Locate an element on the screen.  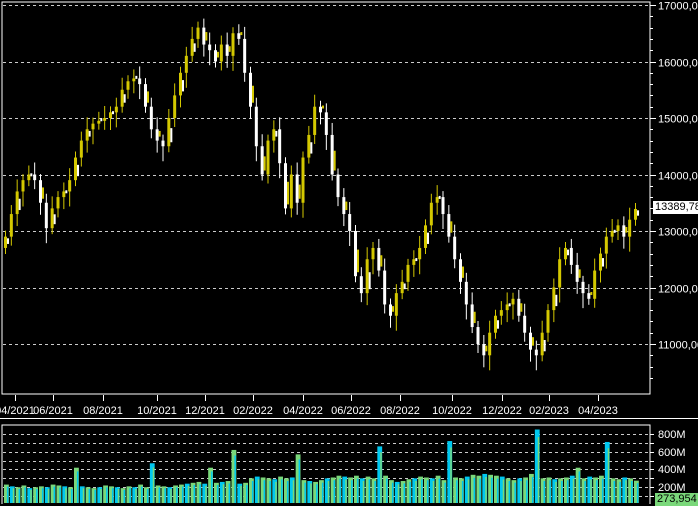
date-tick-label: 08/2022 is located at coordinates (400, 411).